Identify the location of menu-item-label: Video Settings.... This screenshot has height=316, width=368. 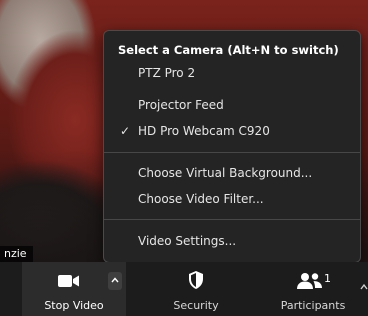
(187, 241).